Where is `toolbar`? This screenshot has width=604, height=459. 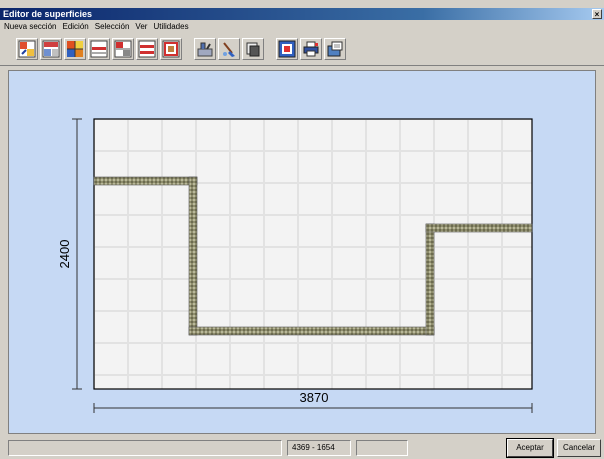 toolbar is located at coordinates (302, 51).